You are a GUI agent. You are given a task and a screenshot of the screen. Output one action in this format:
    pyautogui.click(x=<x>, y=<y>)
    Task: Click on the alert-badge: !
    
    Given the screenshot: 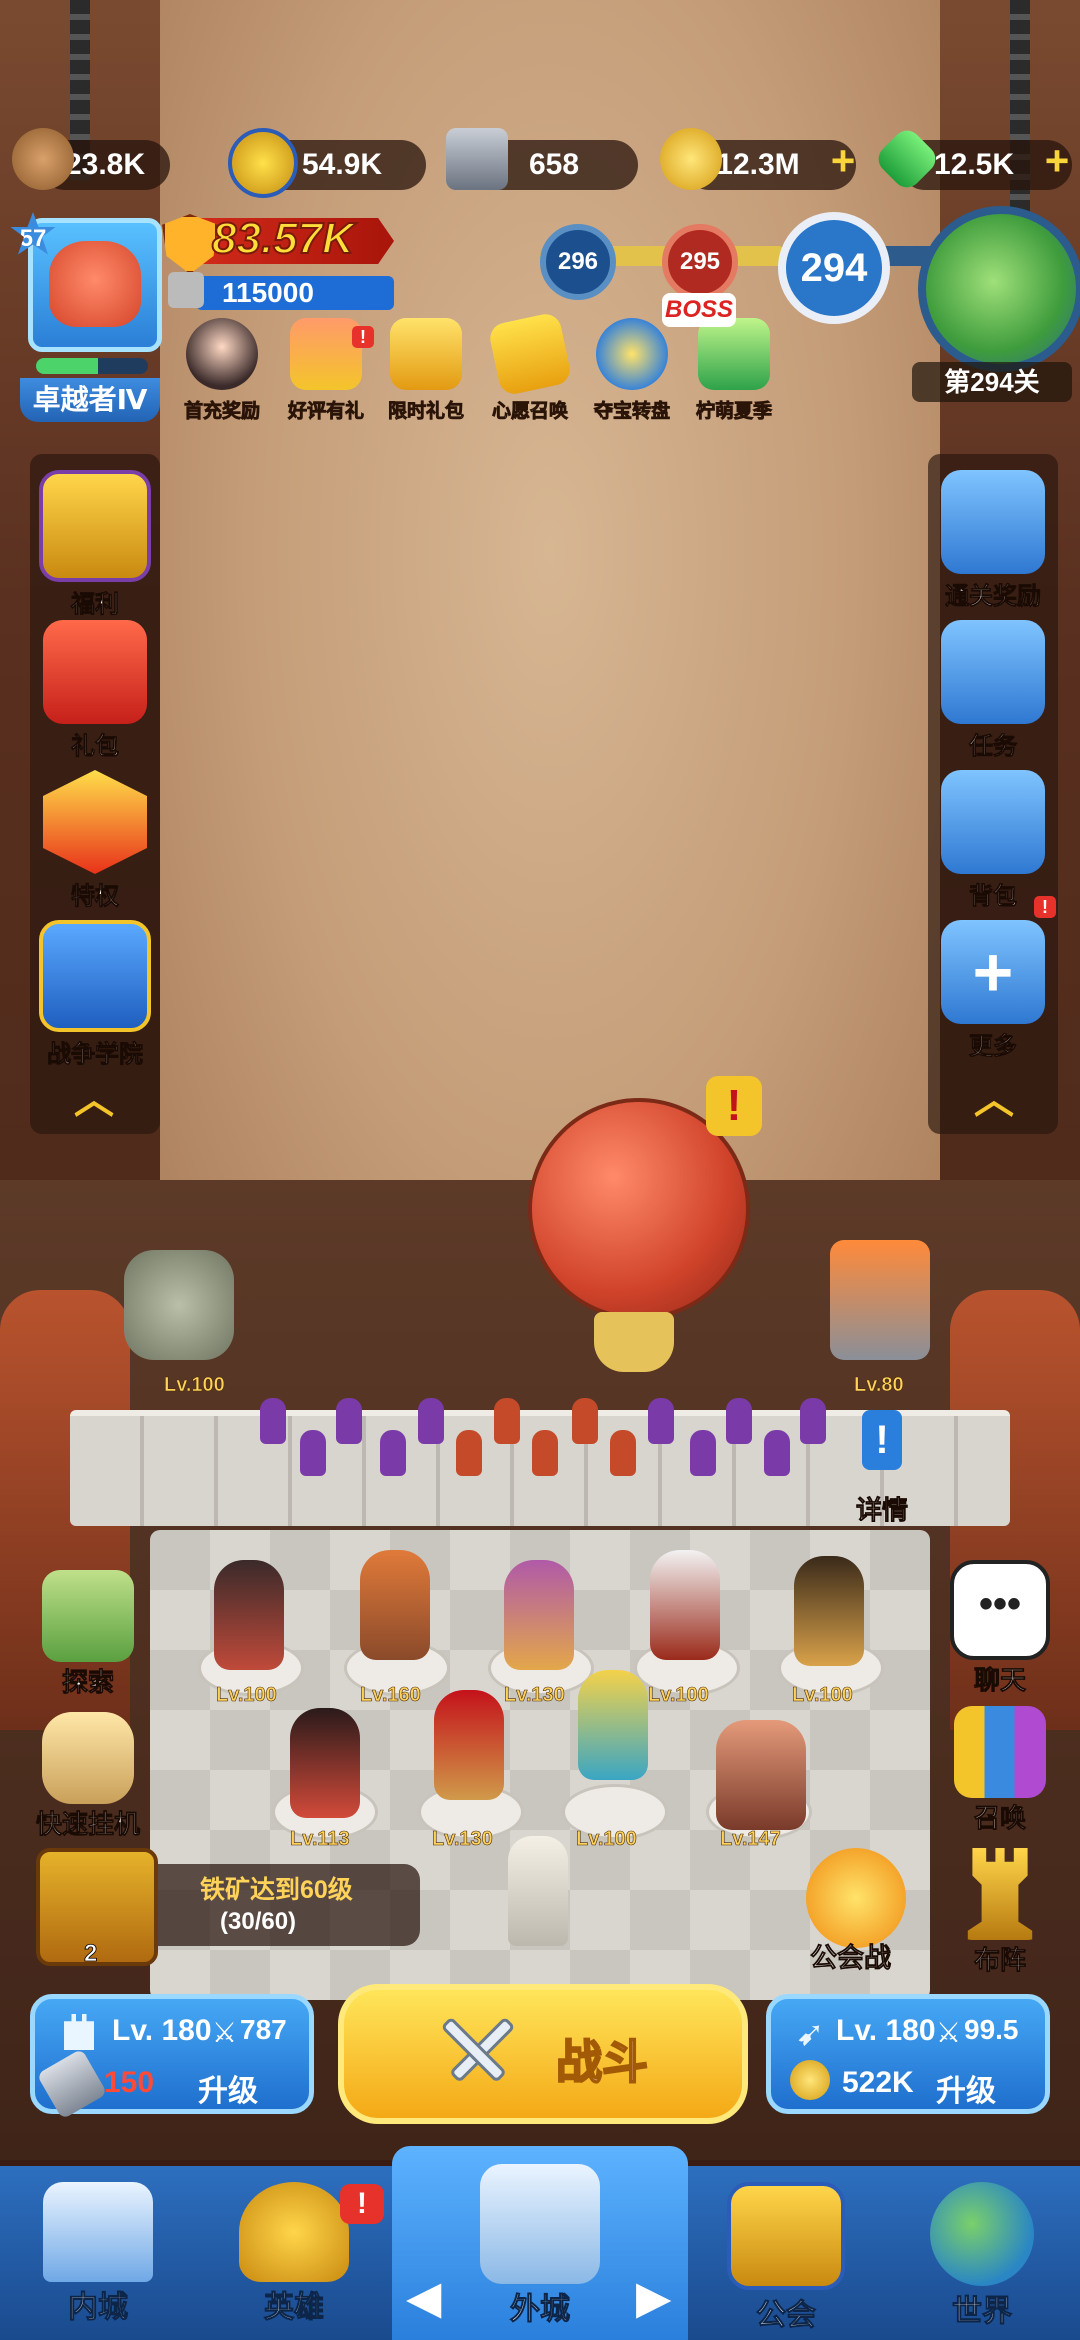 What is the action you would take?
    pyautogui.click(x=362, y=2204)
    